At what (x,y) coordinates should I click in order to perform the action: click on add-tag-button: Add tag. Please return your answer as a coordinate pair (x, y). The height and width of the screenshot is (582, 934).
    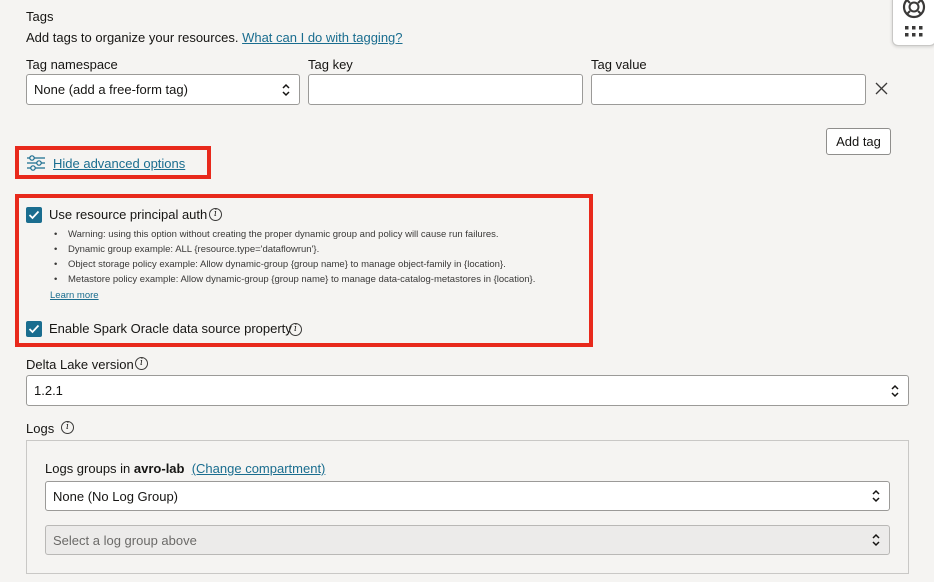
    Looking at the image, I should click on (858, 141).